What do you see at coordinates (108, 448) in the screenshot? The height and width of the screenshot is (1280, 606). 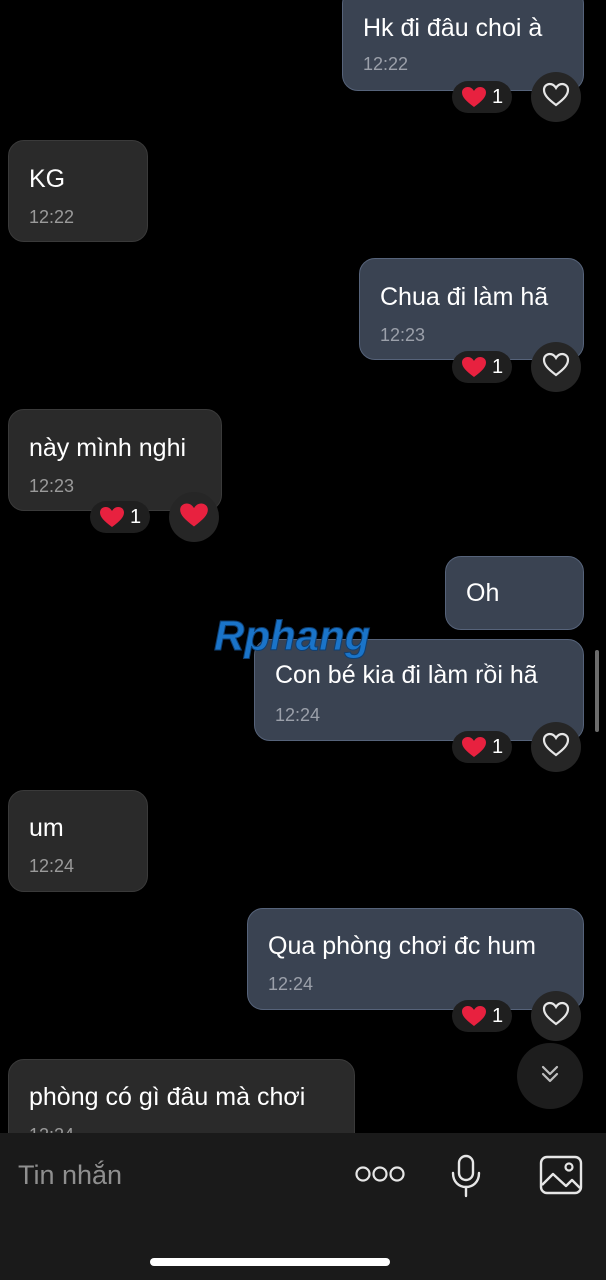 I see `message-text: này mình nghi` at bounding box center [108, 448].